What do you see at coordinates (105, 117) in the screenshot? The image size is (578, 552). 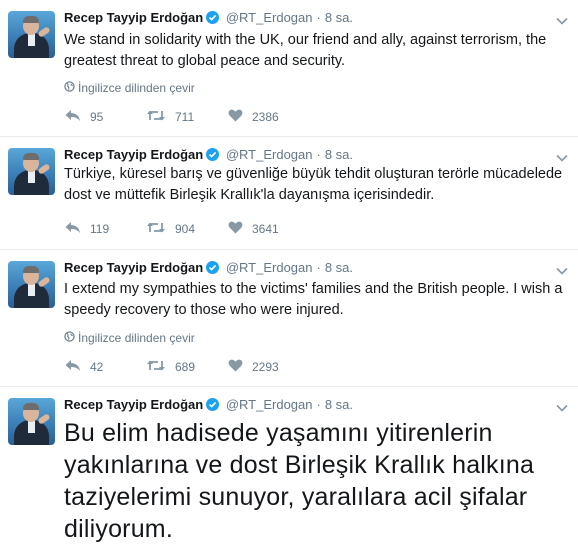 I see `reply-button: 95` at bounding box center [105, 117].